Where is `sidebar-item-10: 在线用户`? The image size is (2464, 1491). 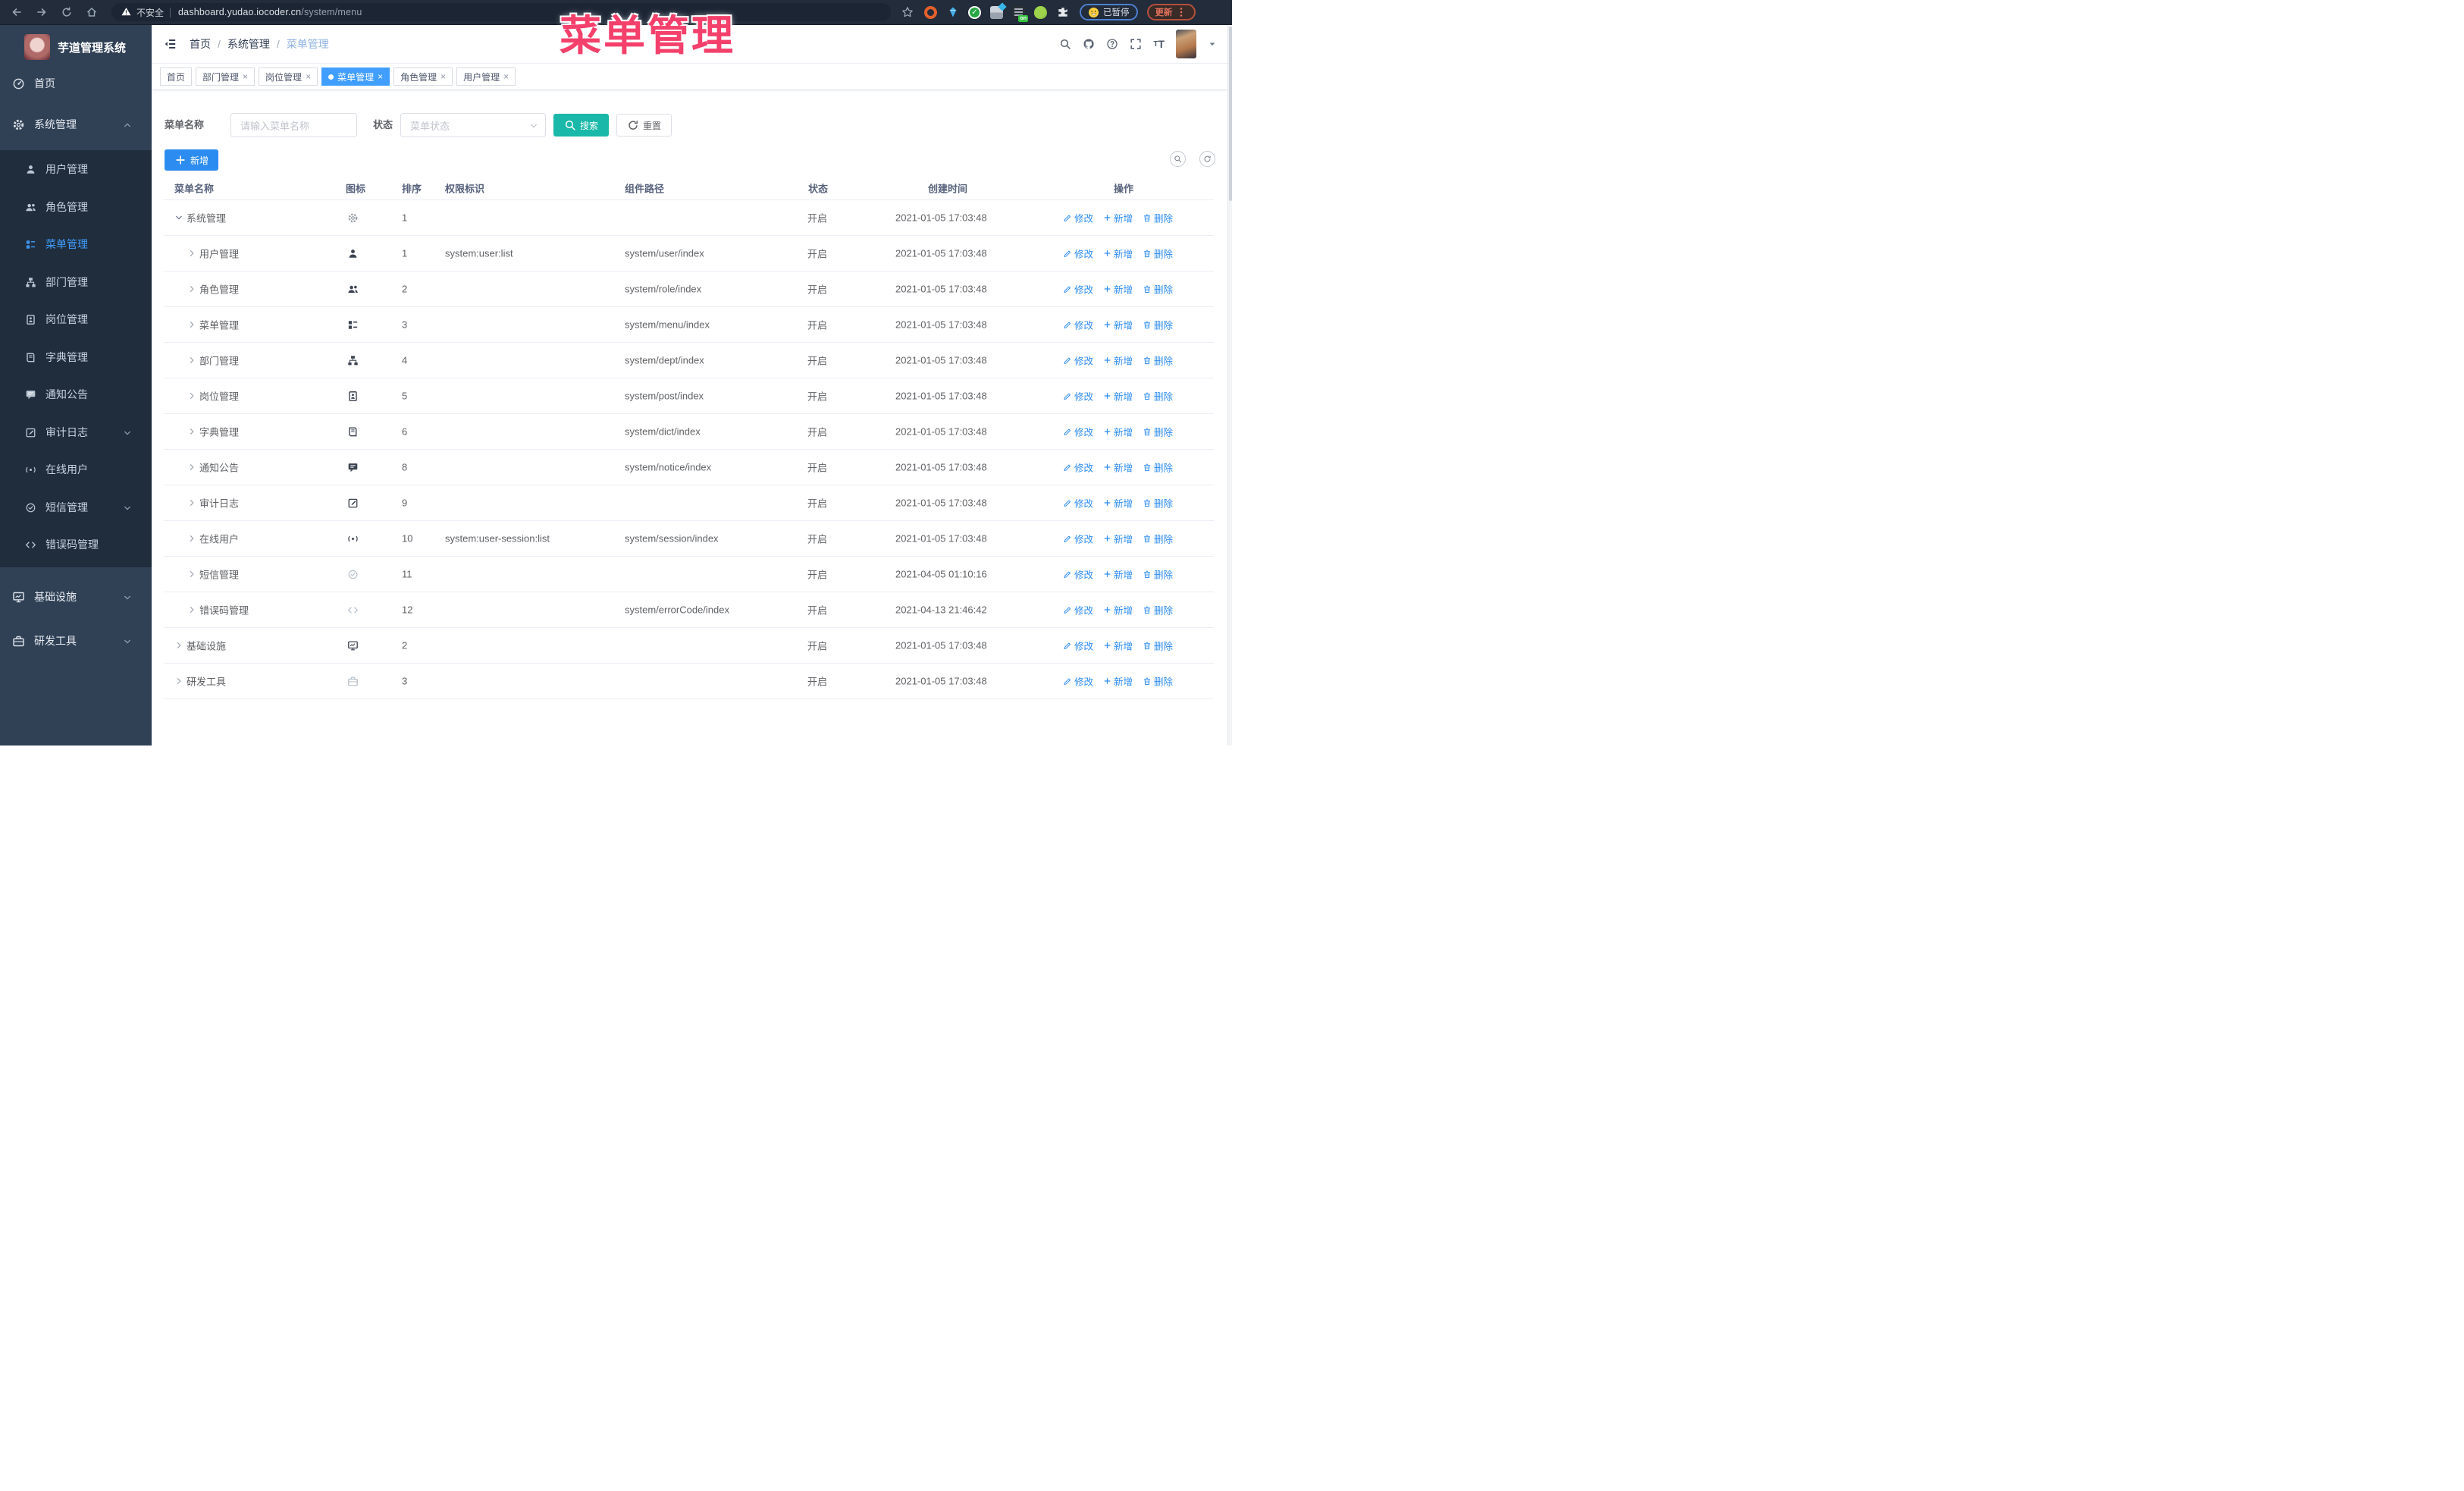 sidebar-item-10: 在线用户 is located at coordinates (76, 469).